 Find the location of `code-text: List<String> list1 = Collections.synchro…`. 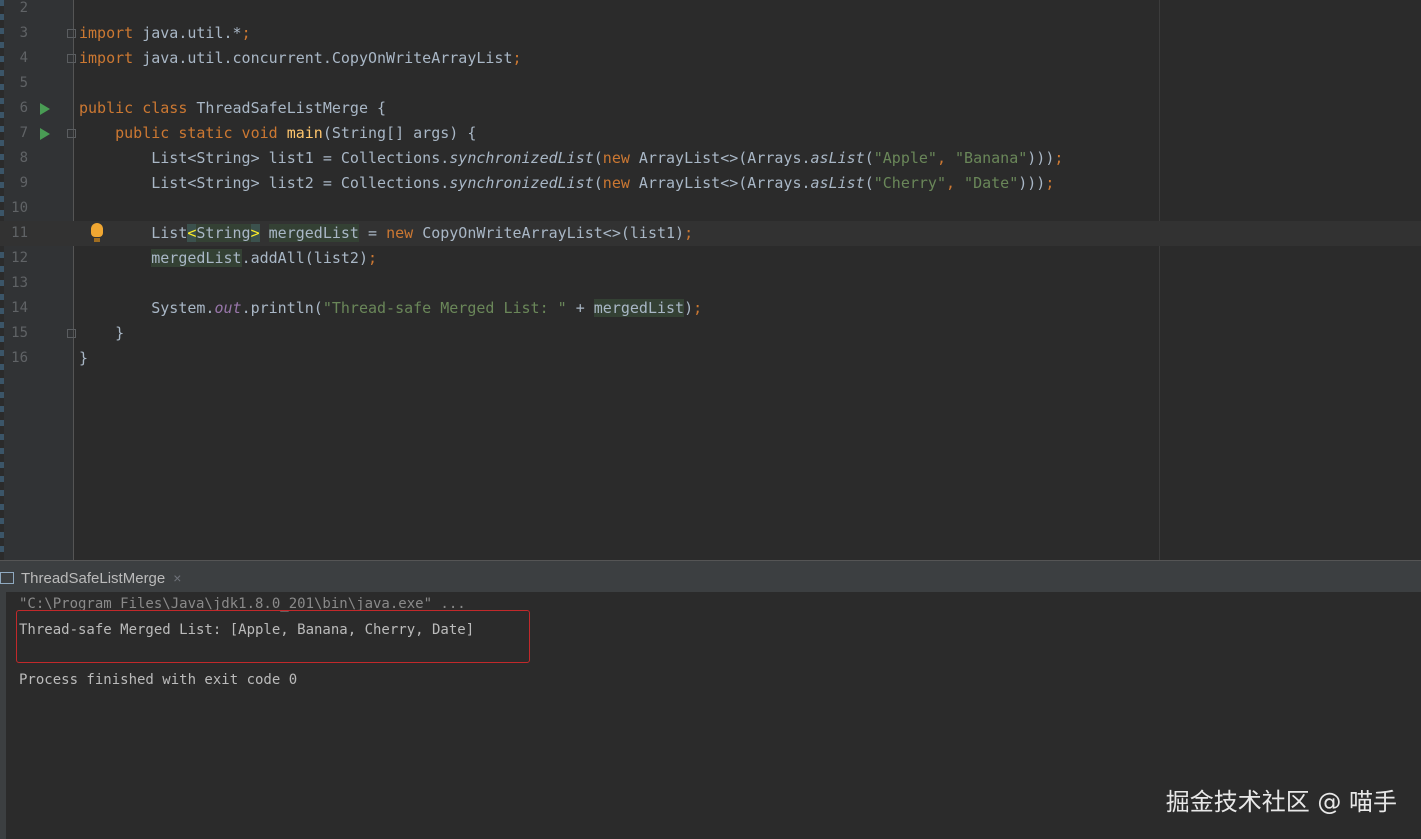

code-text: List<String> list1 = Collections.synchro… is located at coordinates (571, 158).